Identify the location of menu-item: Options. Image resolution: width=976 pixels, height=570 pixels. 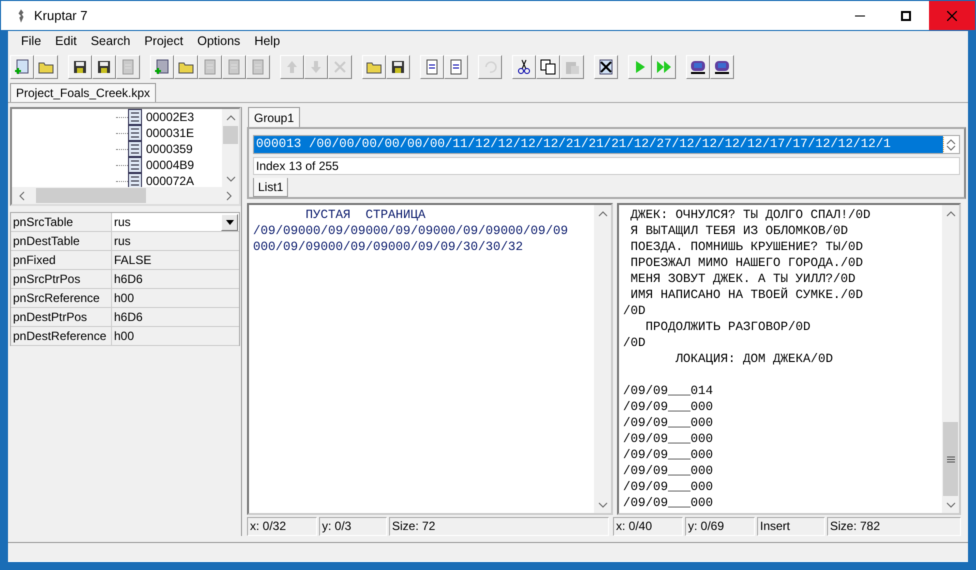
(219, 41).